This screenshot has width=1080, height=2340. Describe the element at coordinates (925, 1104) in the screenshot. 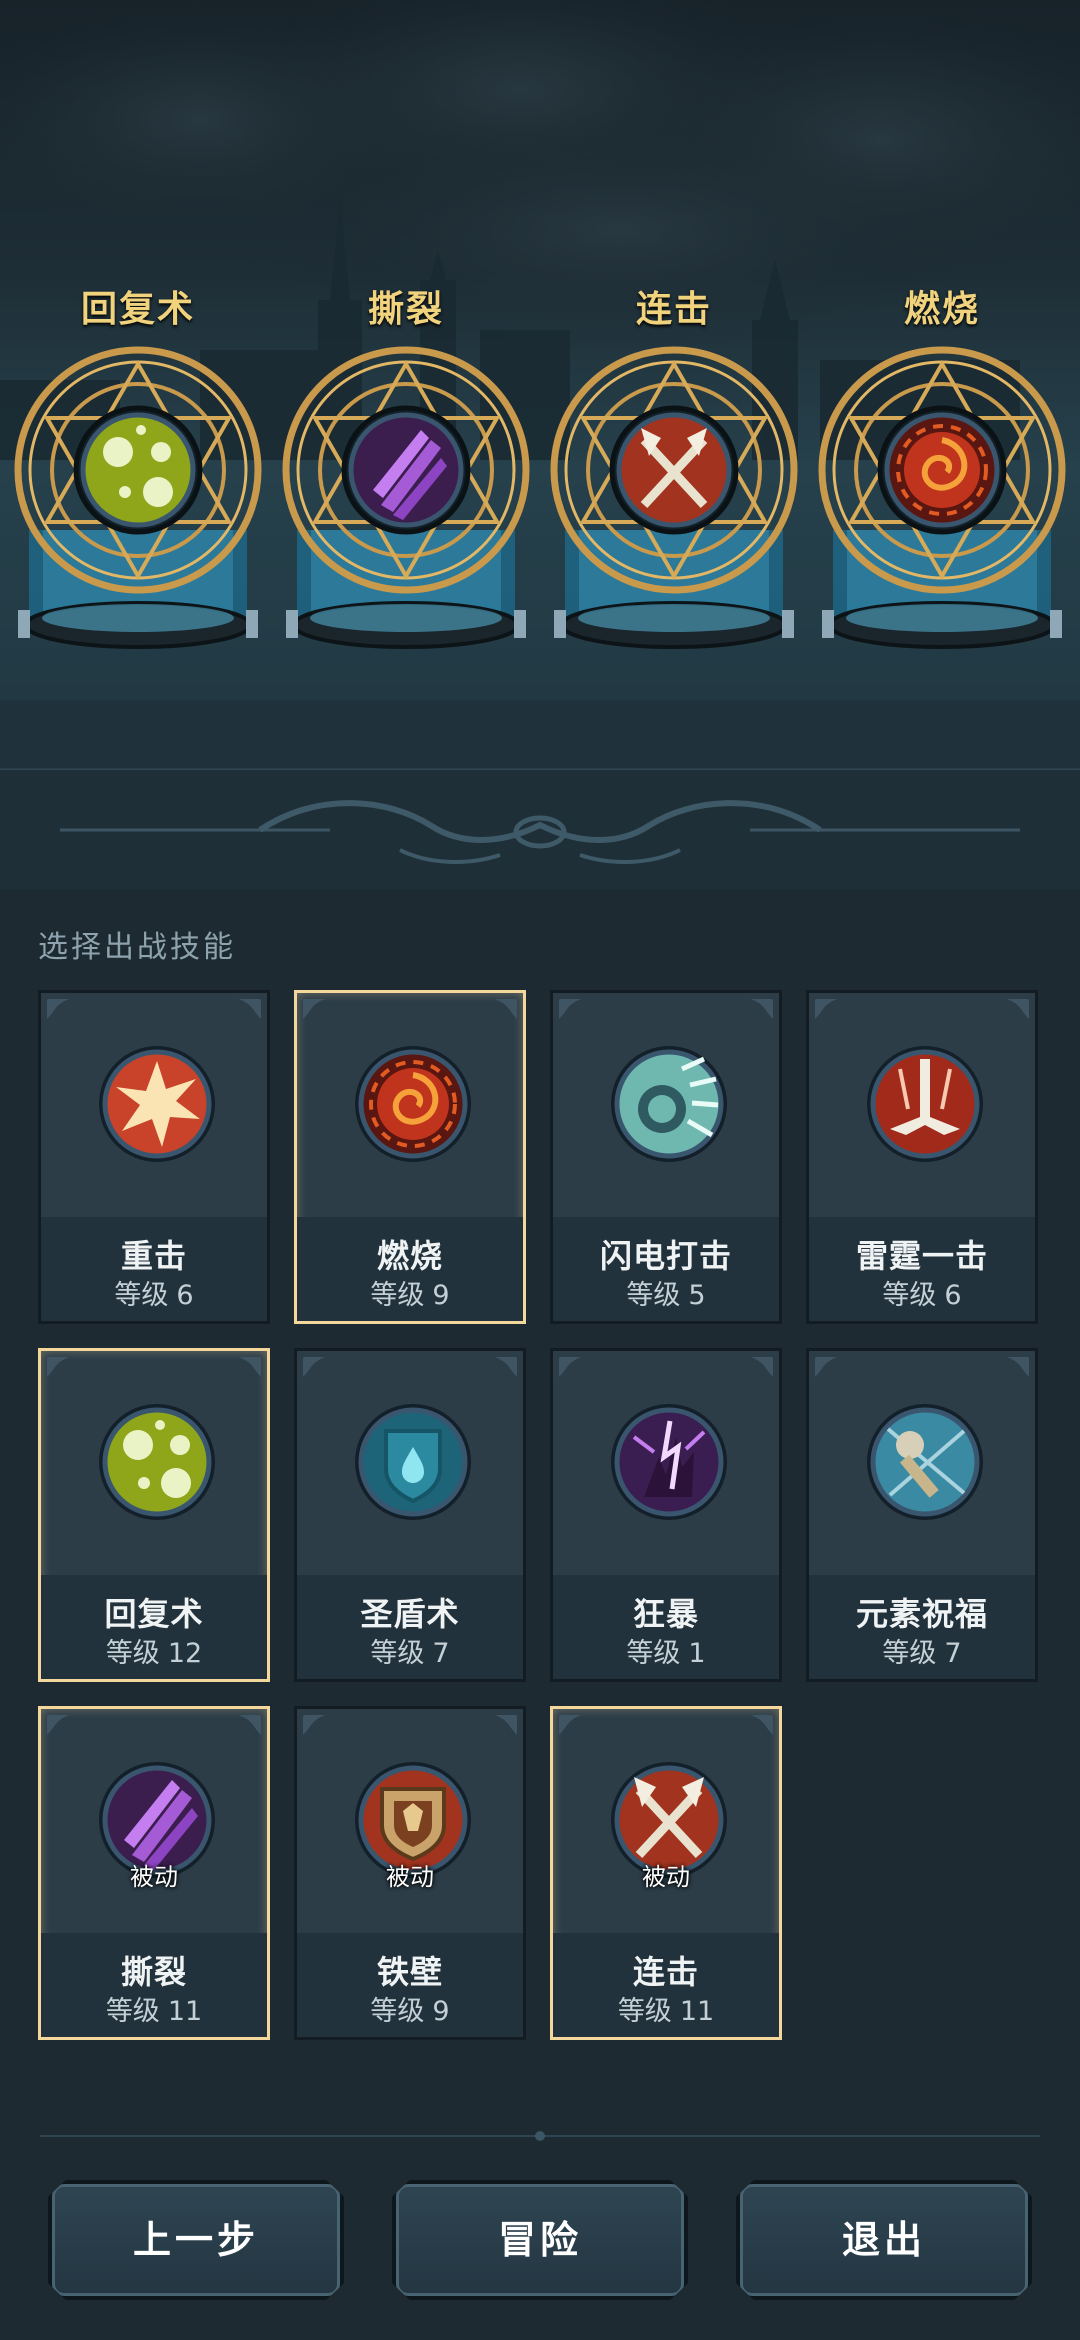

I see `thunder-sword-icon` at that location.